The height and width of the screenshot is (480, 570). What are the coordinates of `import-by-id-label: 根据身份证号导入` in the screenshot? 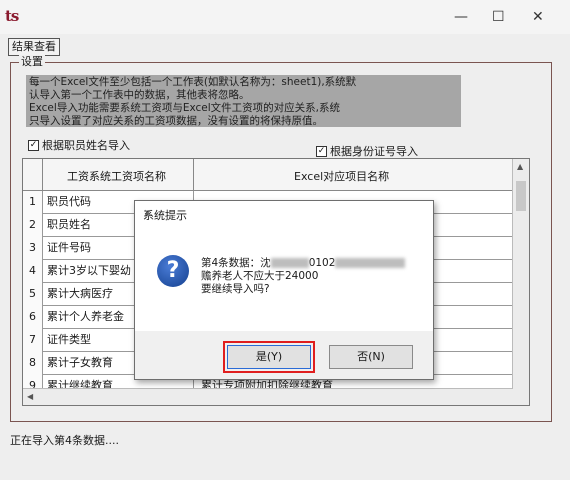 It's located at (374, 151).